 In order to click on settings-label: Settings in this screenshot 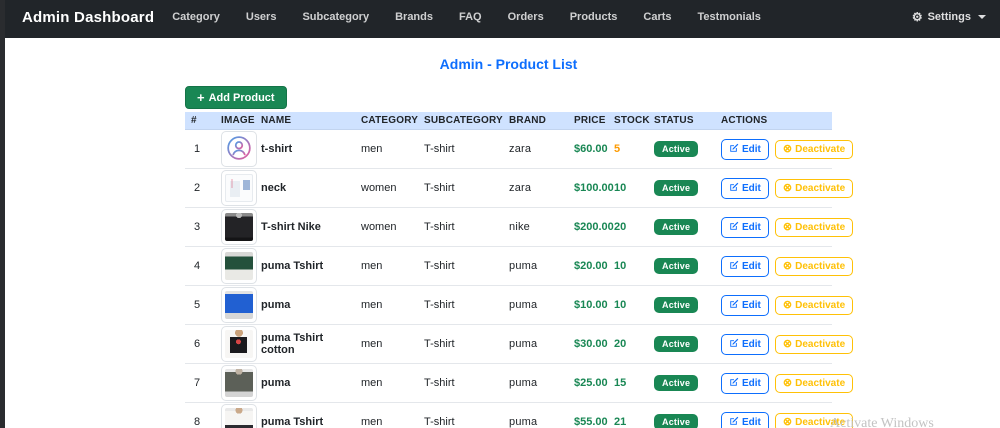, I will do `click(949, 17)`.